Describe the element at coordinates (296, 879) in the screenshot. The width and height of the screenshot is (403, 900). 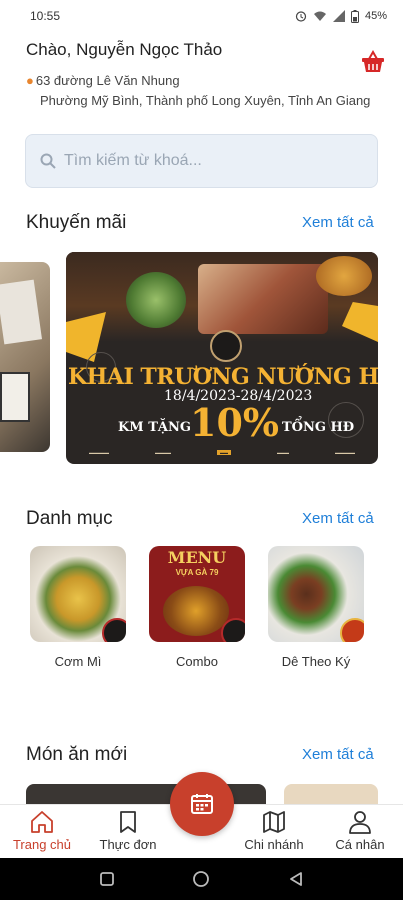
I see `back-icon` at that location.